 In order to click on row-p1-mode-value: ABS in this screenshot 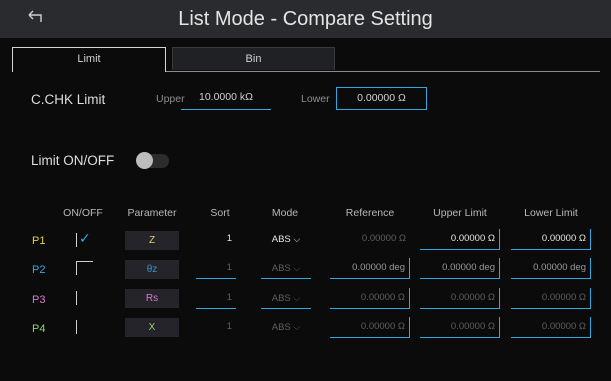, I will do `click(281, 239)`.